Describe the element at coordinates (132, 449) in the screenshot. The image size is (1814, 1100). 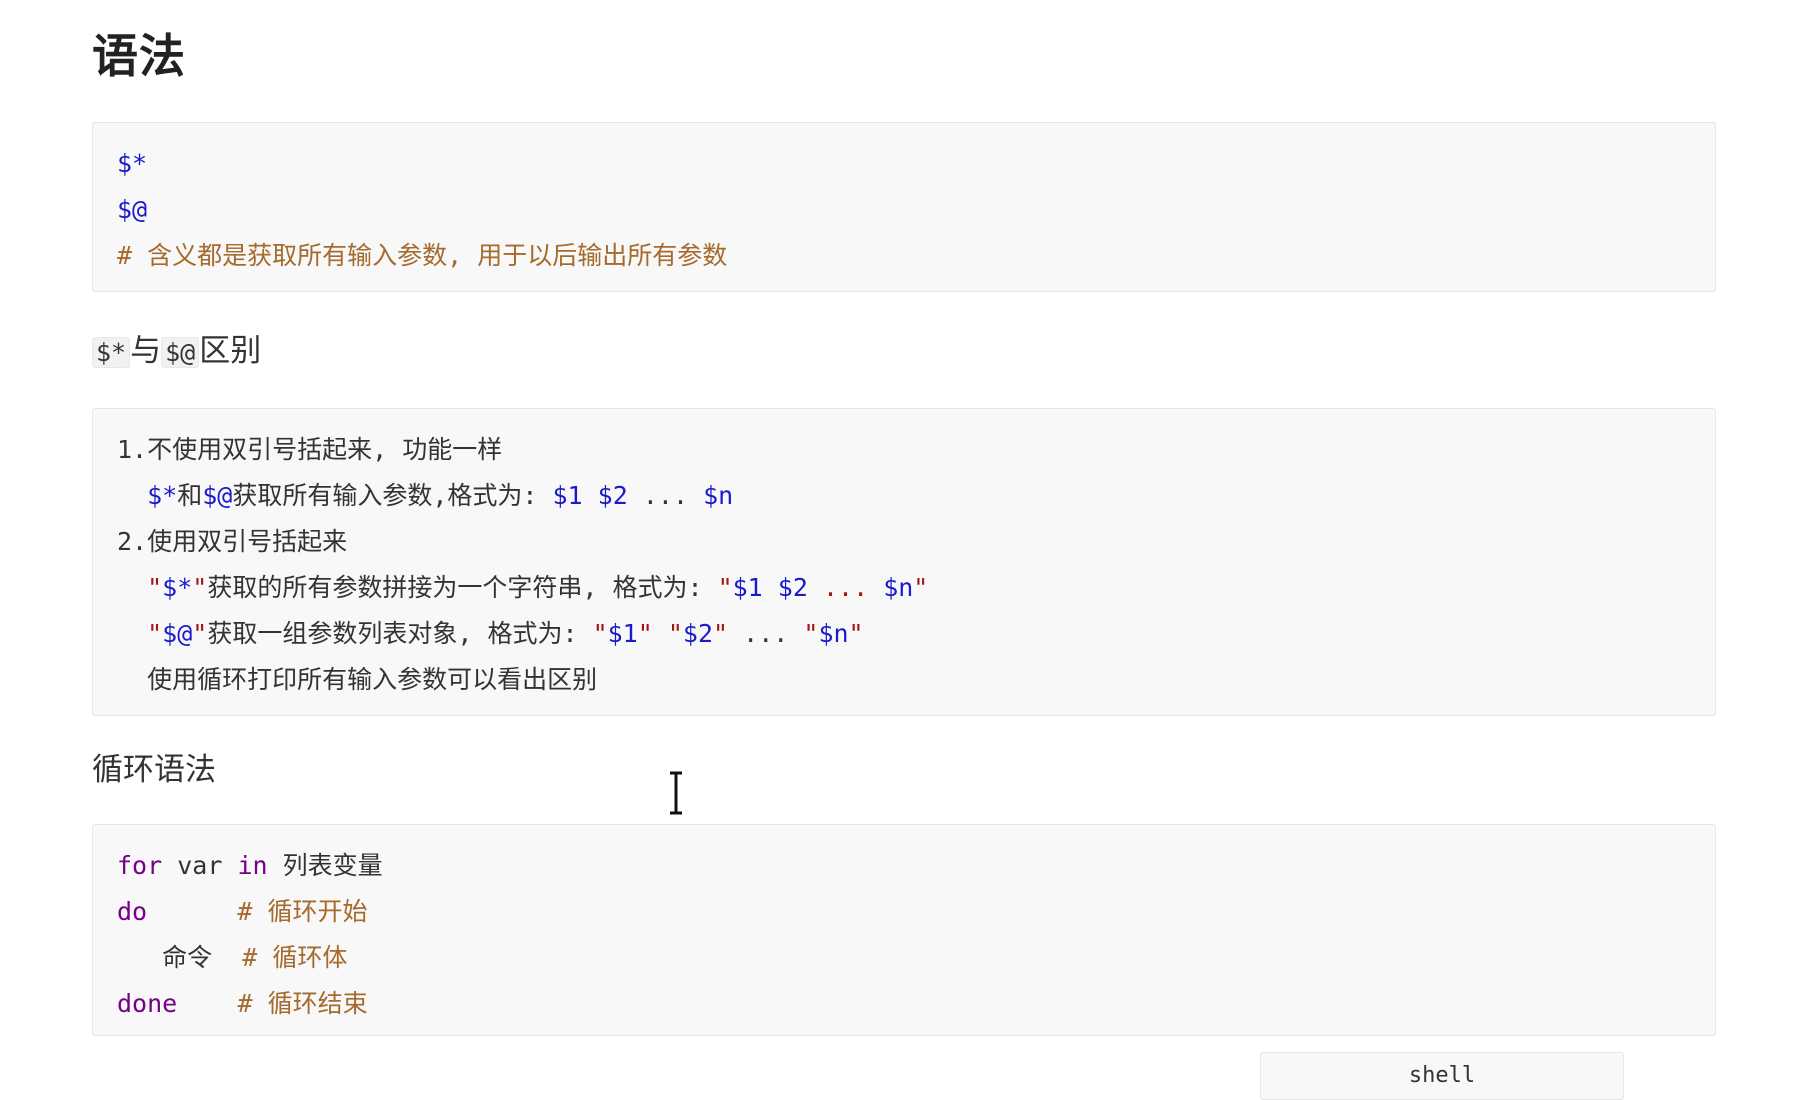
I see `list-number: 1.` at that location.